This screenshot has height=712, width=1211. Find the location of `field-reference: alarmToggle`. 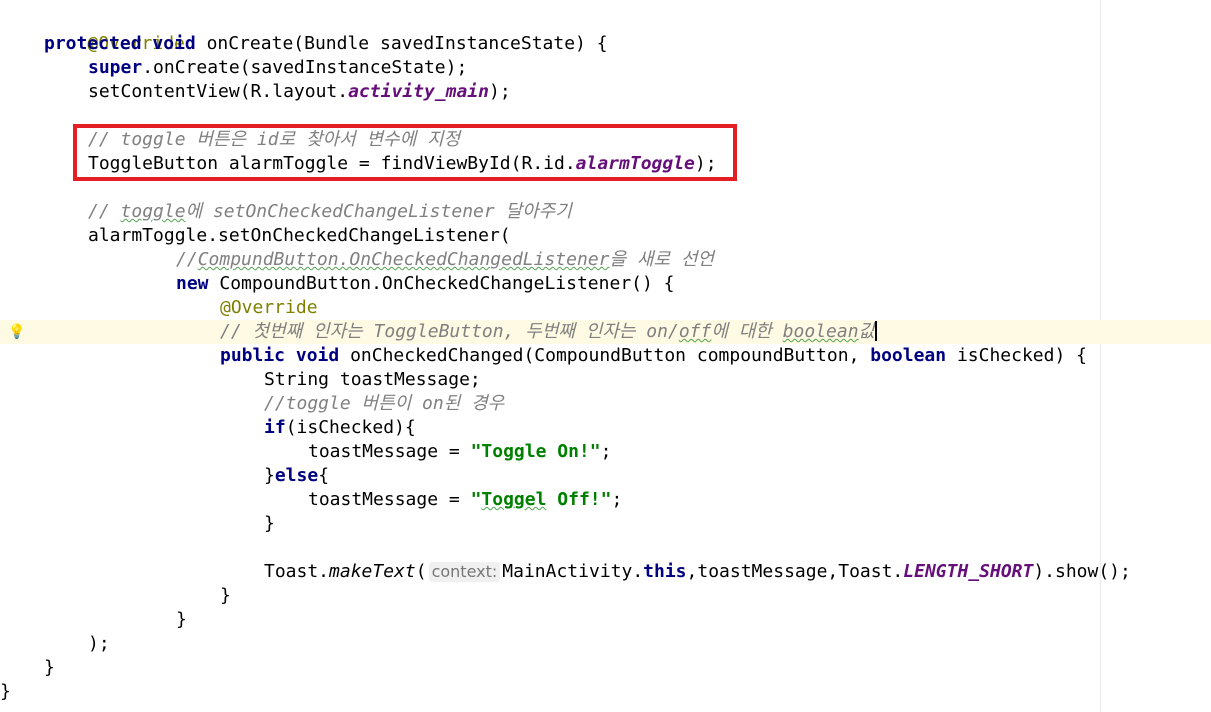

field-reference: alarmToggle is located at coordinates (635, 163).